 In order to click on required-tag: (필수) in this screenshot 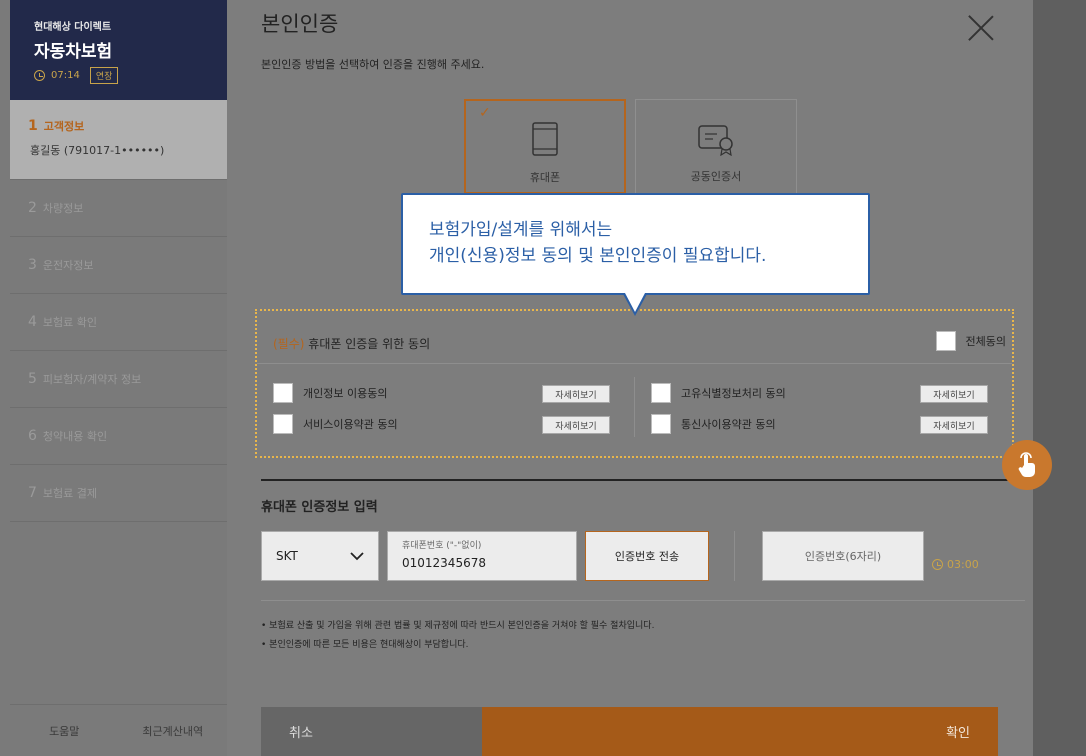, I will do `click(289, 344)`.